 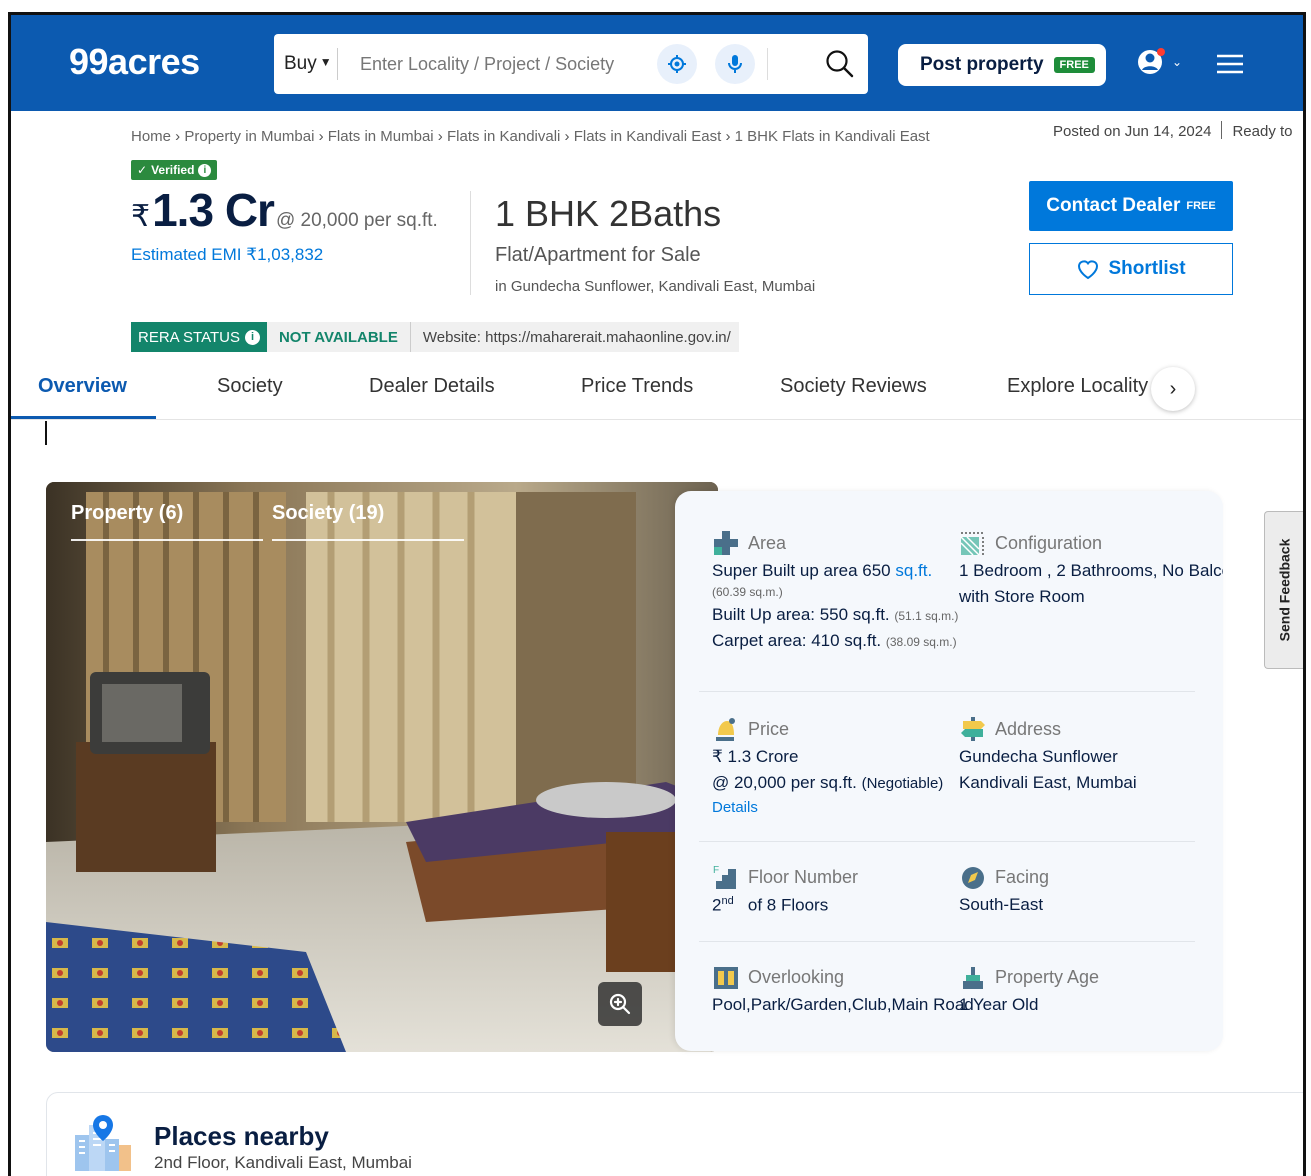 I want to click on contact-dealer-button: Contact Dealer FREE, so click(x=1131, y=206).